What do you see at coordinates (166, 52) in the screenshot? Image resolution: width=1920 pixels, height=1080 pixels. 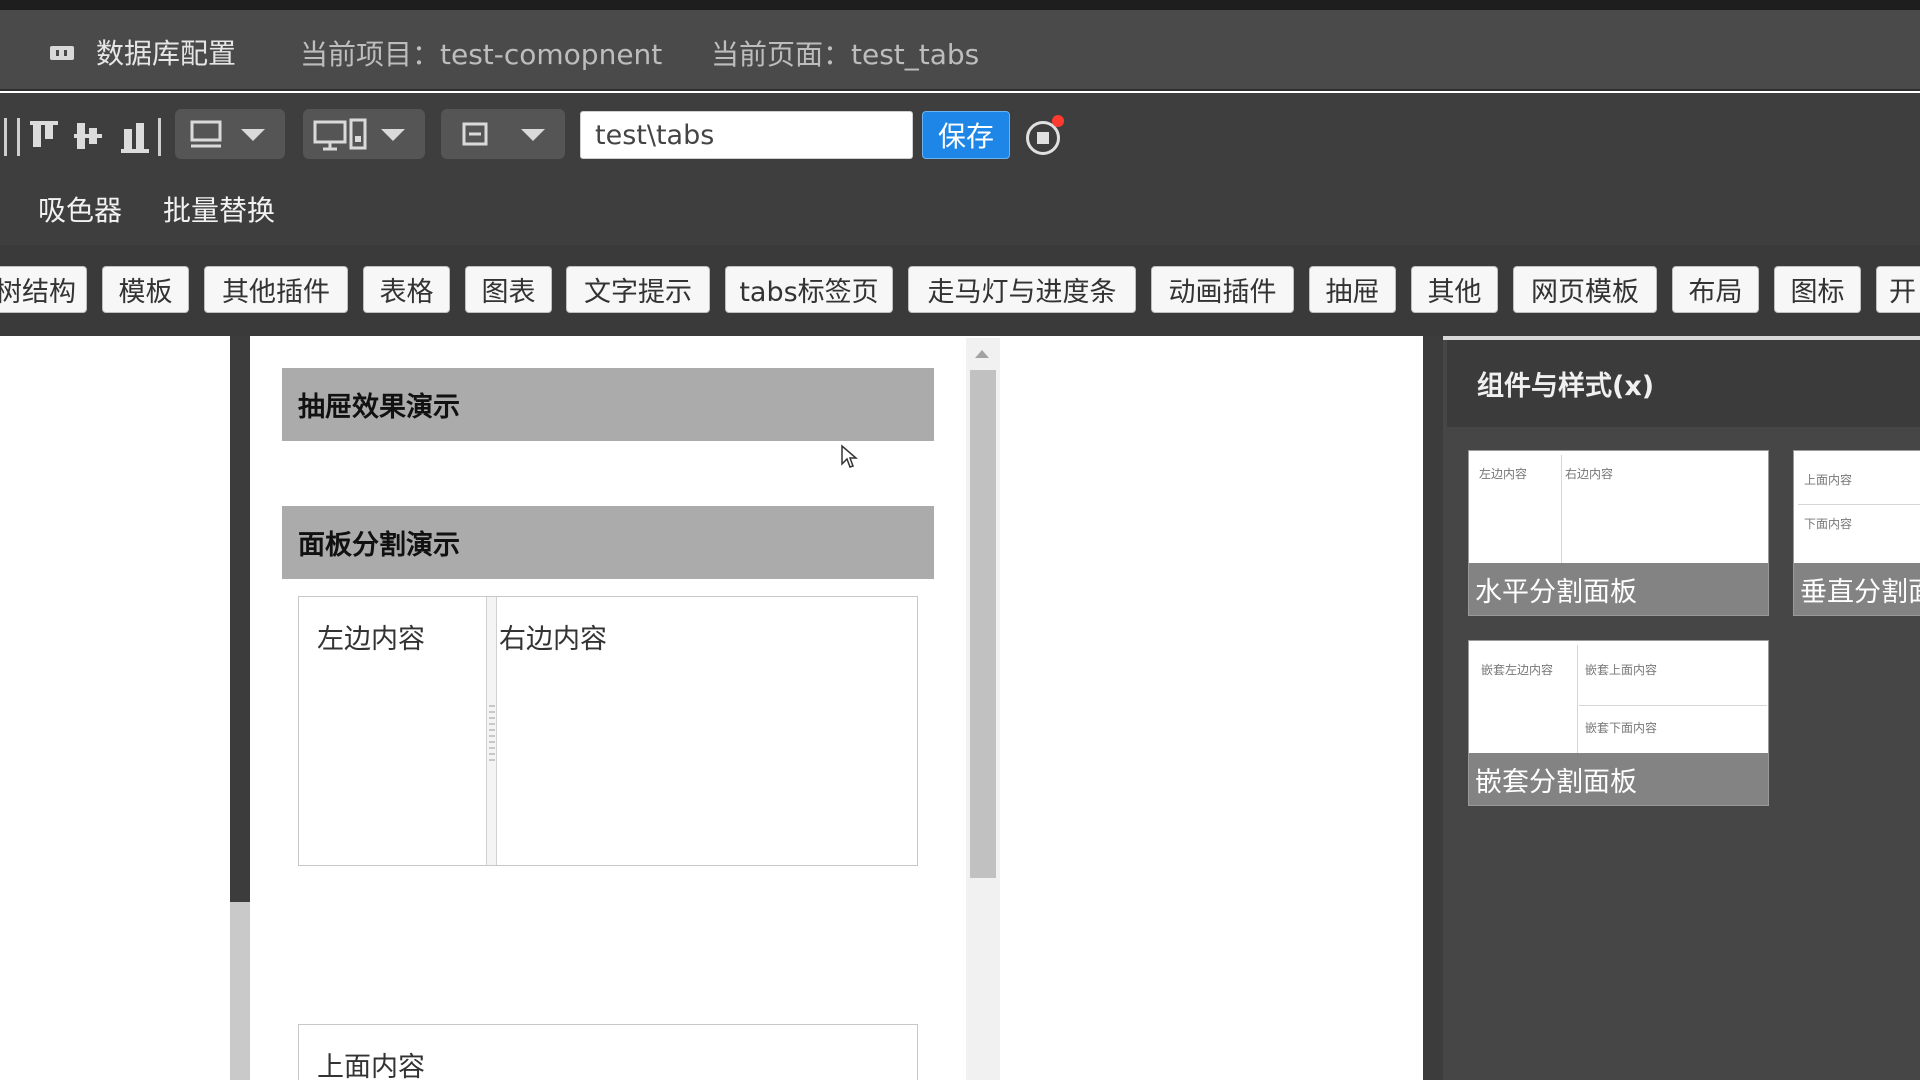 I see `db-config-link: 数据库配置` at bounding box center [166, 52].